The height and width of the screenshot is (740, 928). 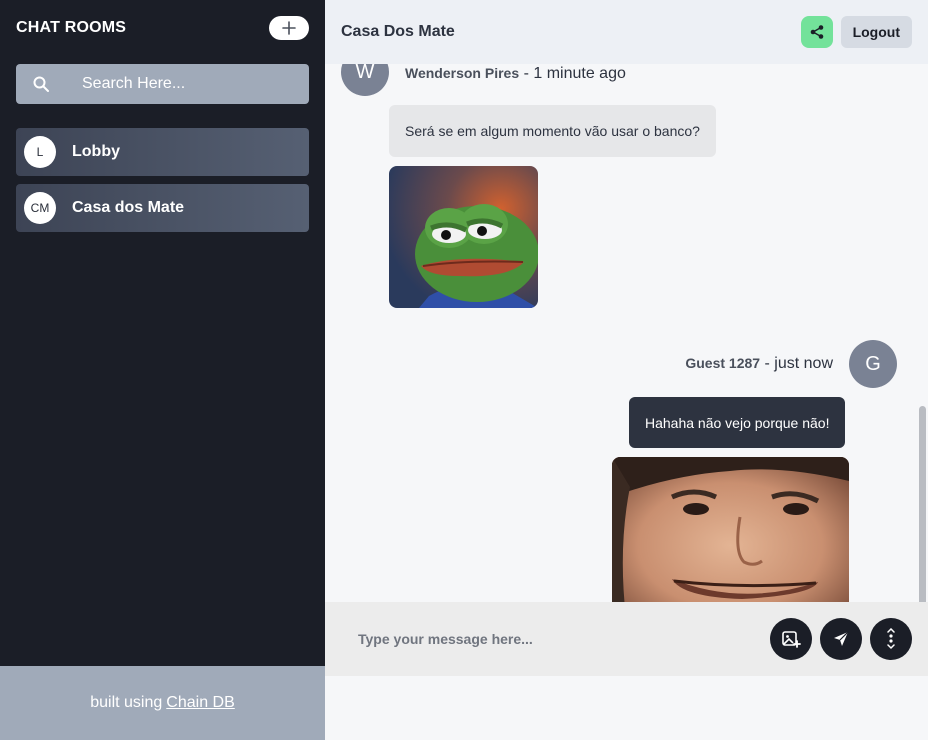 What do you see at coordinates (574, 73) in the screenshot?
I see `message-time: - 1 minute ago` at bounding box center [574, 73].